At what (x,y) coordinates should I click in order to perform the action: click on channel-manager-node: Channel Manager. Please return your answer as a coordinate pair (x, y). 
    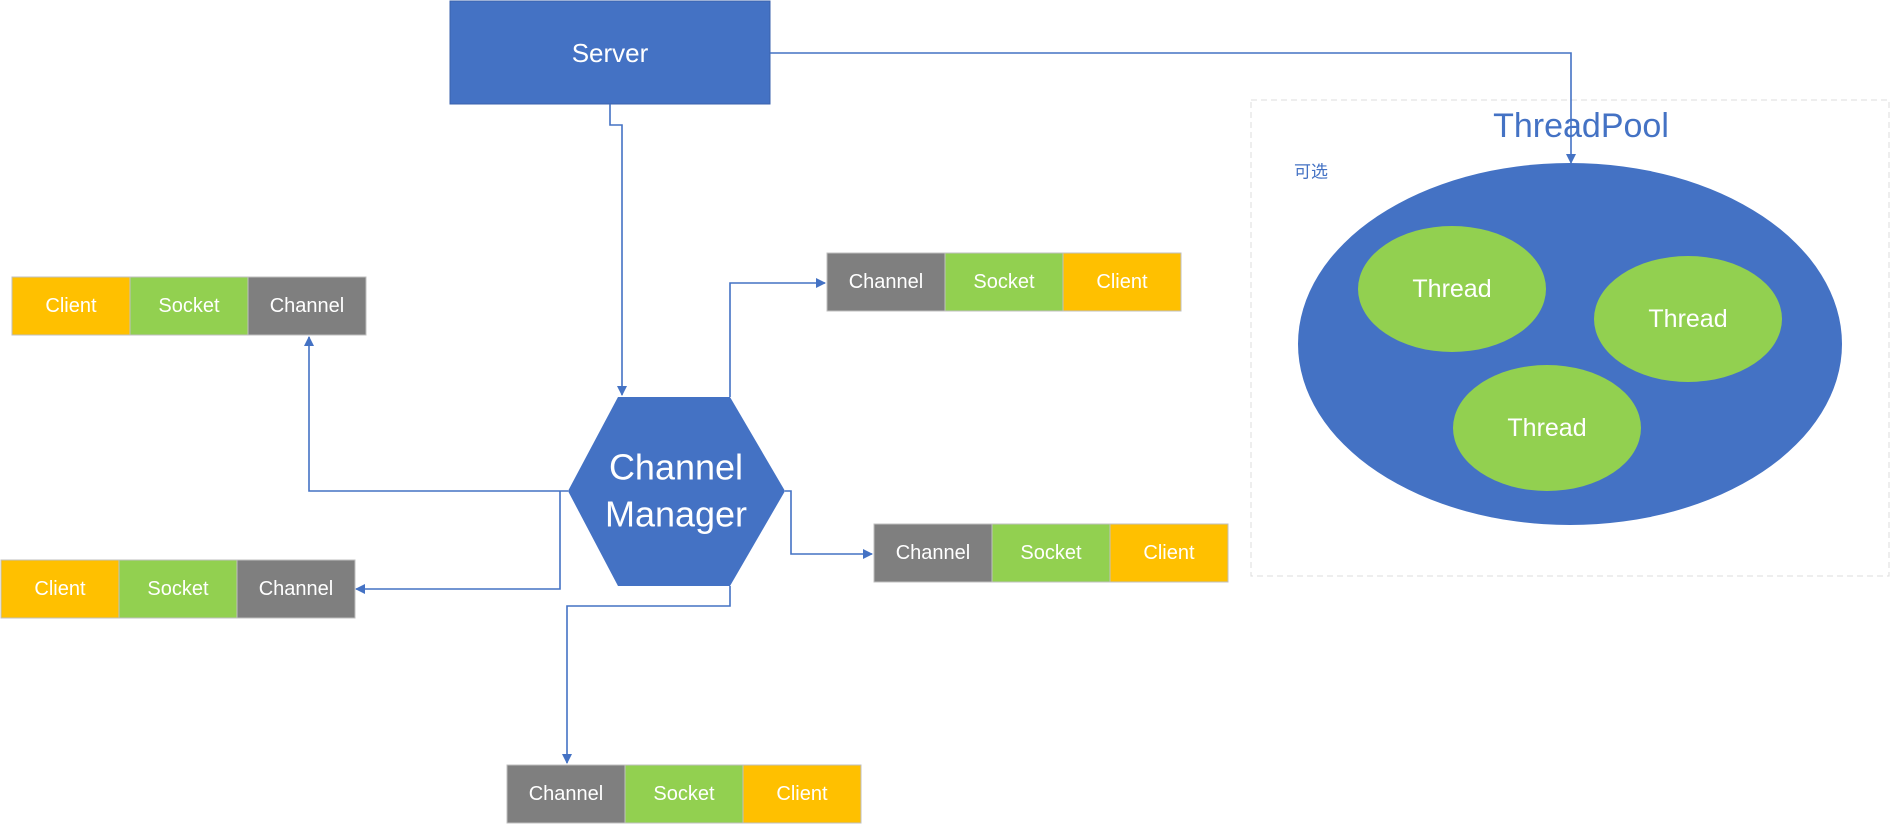
    Looking at the image, I should click on (676, 491).